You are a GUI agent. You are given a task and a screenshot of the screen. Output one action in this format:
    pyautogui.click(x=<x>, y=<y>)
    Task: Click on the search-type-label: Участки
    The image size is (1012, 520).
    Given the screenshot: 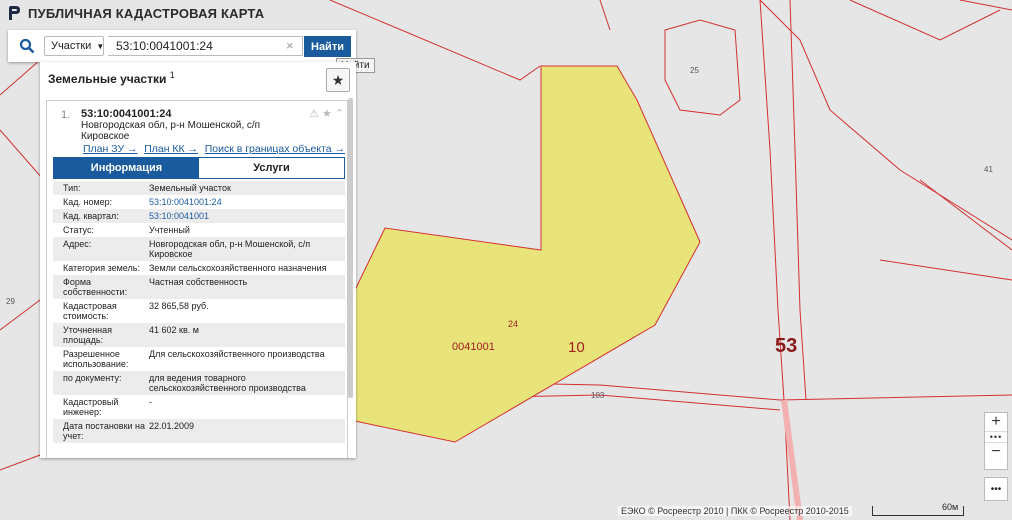 What is the action you would take?
    pyautogui.click(x=71, y=46)
    